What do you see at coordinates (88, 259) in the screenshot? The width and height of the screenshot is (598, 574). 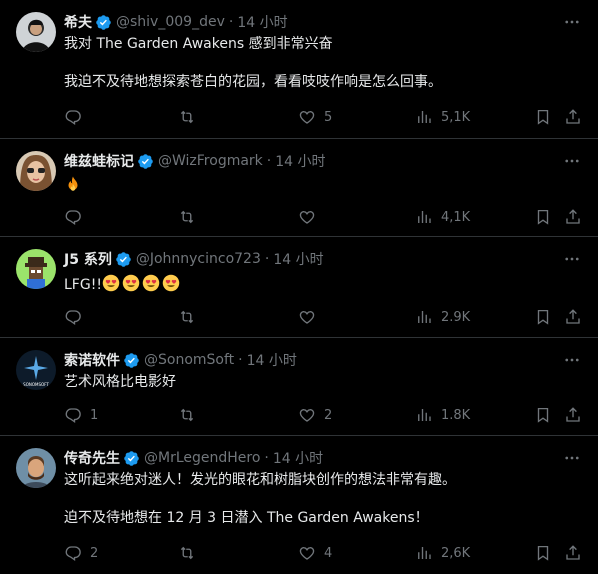 I see `author-name: J5 系列` at bounding box center [88, 259].